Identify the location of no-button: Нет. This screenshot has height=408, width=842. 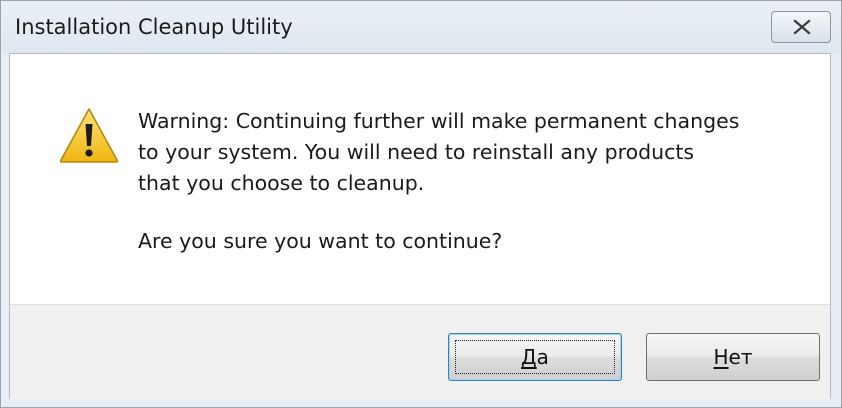
(733, 357).